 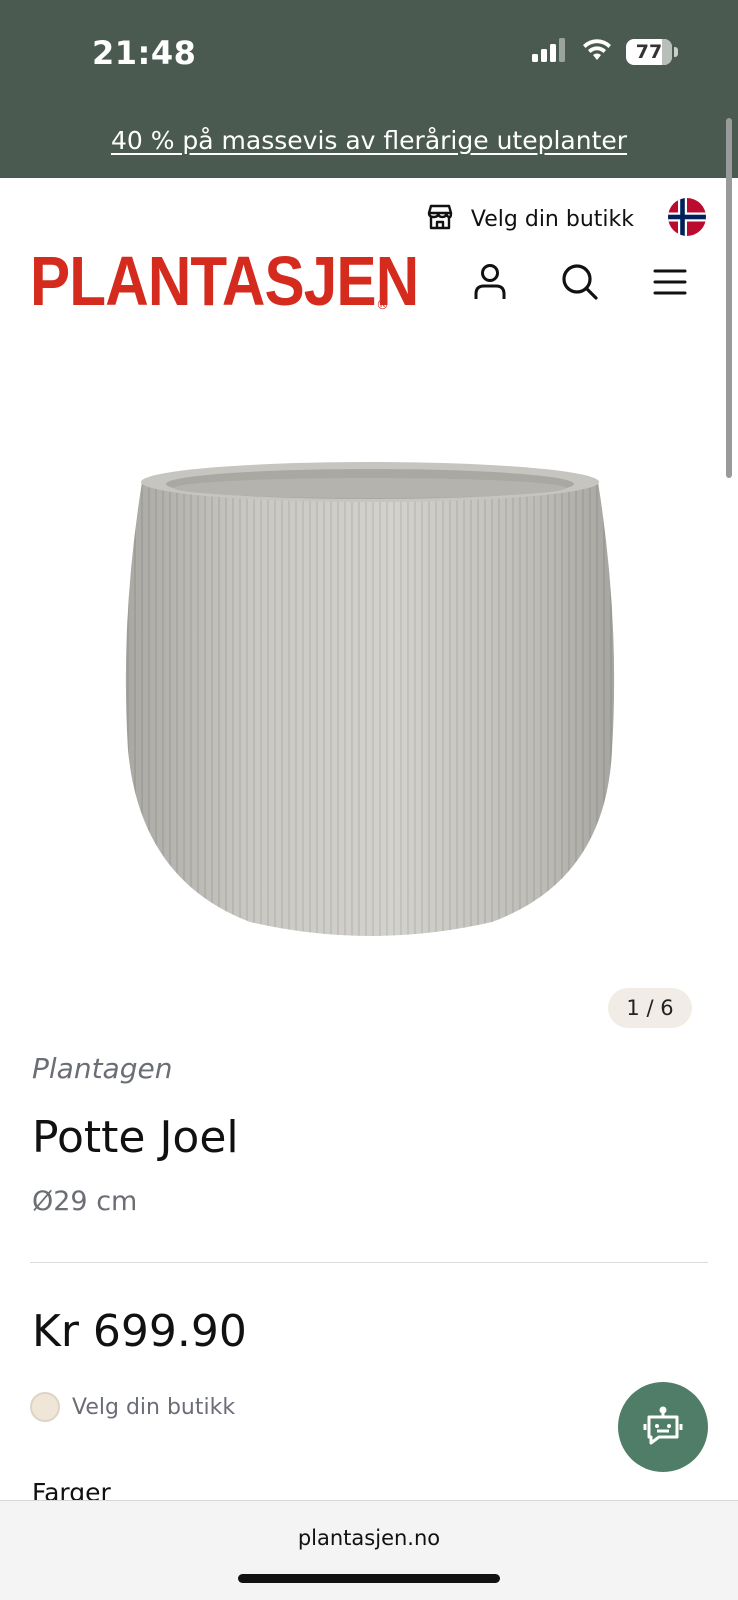 I want to click on promo-link: 40 % på massevis av flerårige uteplanter, so click(x=369, y=140).